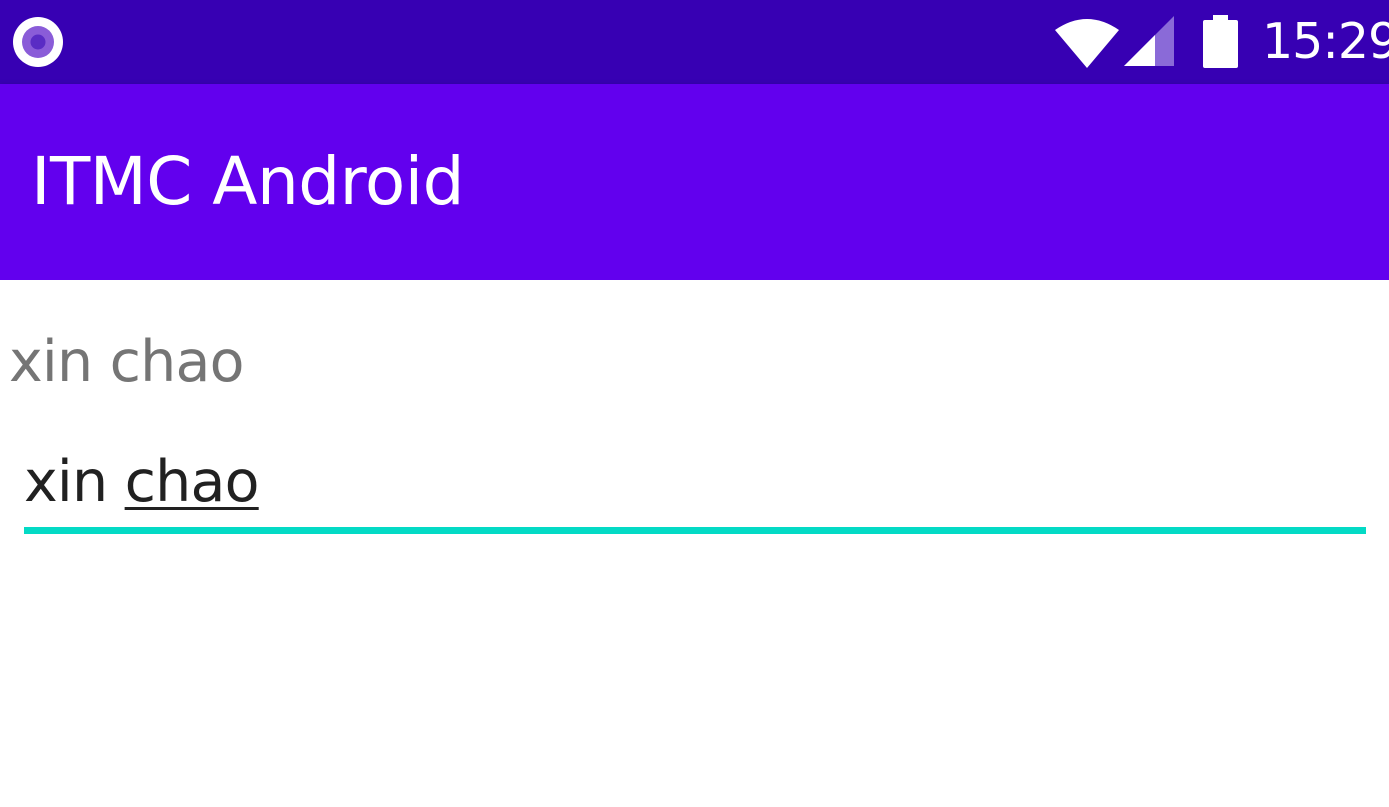  What do you see at coordinates (247, 181) in the screenshot?
I see `app-title: ITMC Android` at bounding box center [247, 181].